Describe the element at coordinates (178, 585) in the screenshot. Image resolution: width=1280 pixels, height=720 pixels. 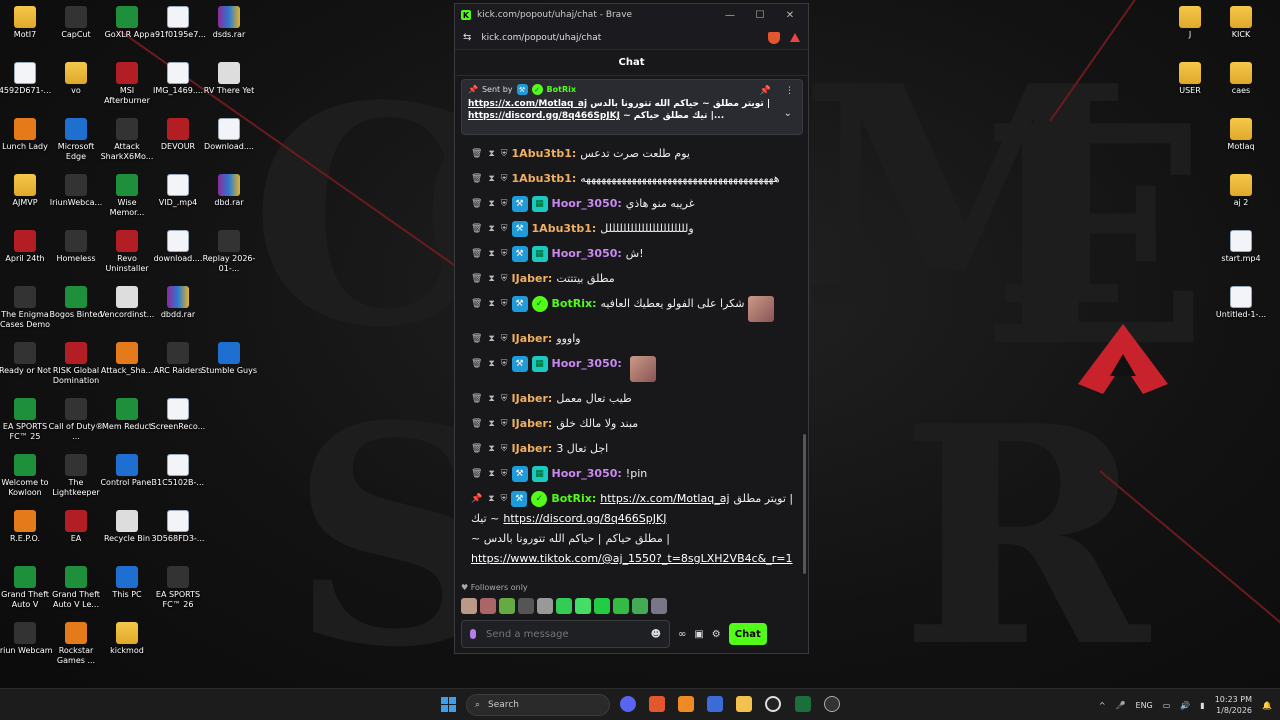
I see `desktop-icon: EA SPORTS FC™ 26` at that location.